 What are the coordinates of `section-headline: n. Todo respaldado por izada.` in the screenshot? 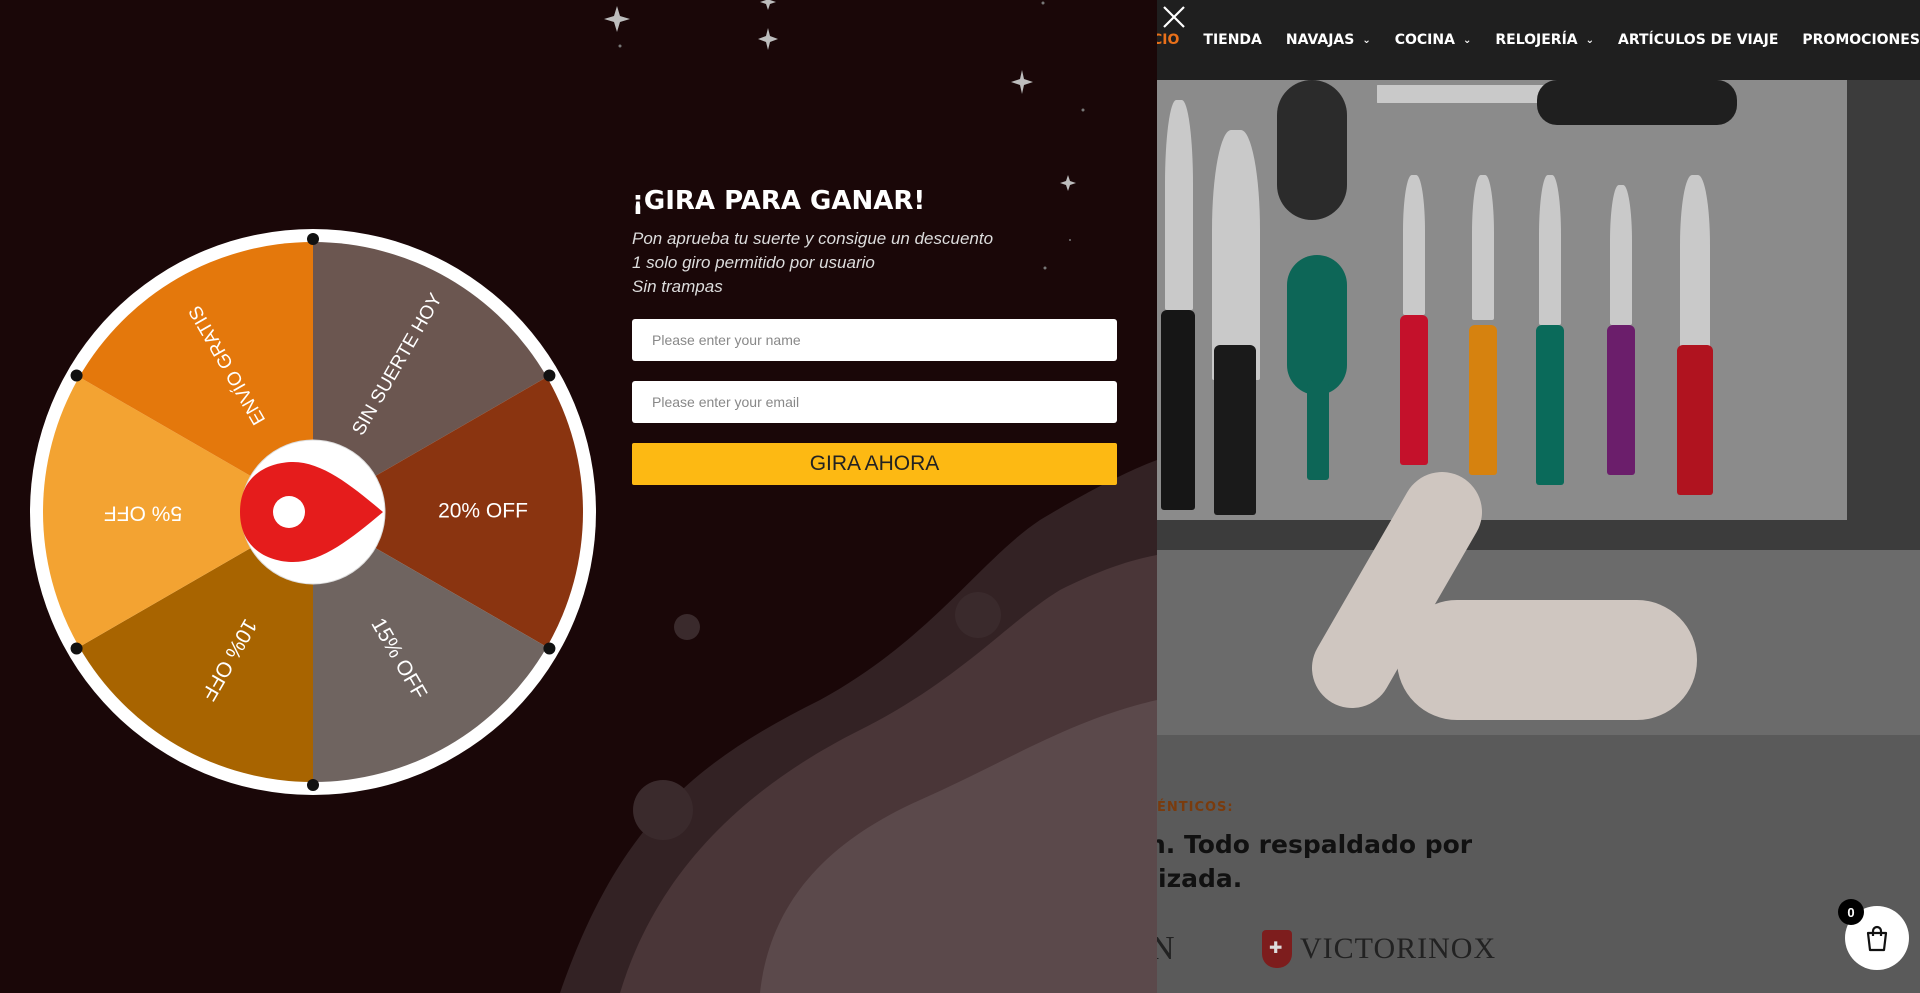 It's located at (1358, 862).